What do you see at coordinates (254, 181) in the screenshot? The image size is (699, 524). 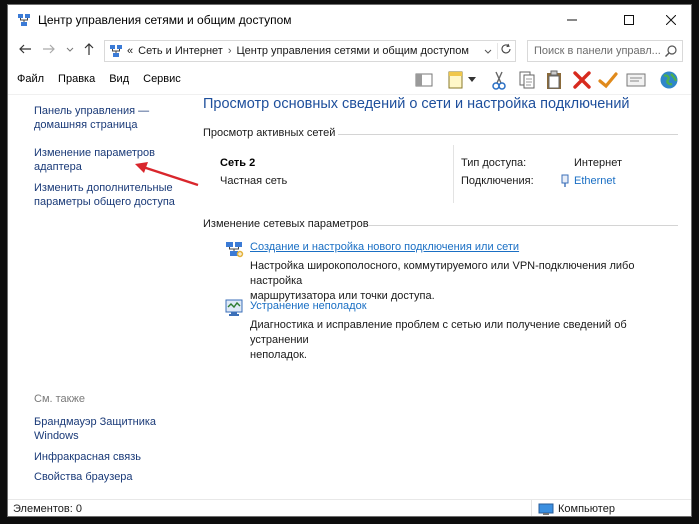 I see `network-type: Частная сеть` at bounding box center [254, 181].